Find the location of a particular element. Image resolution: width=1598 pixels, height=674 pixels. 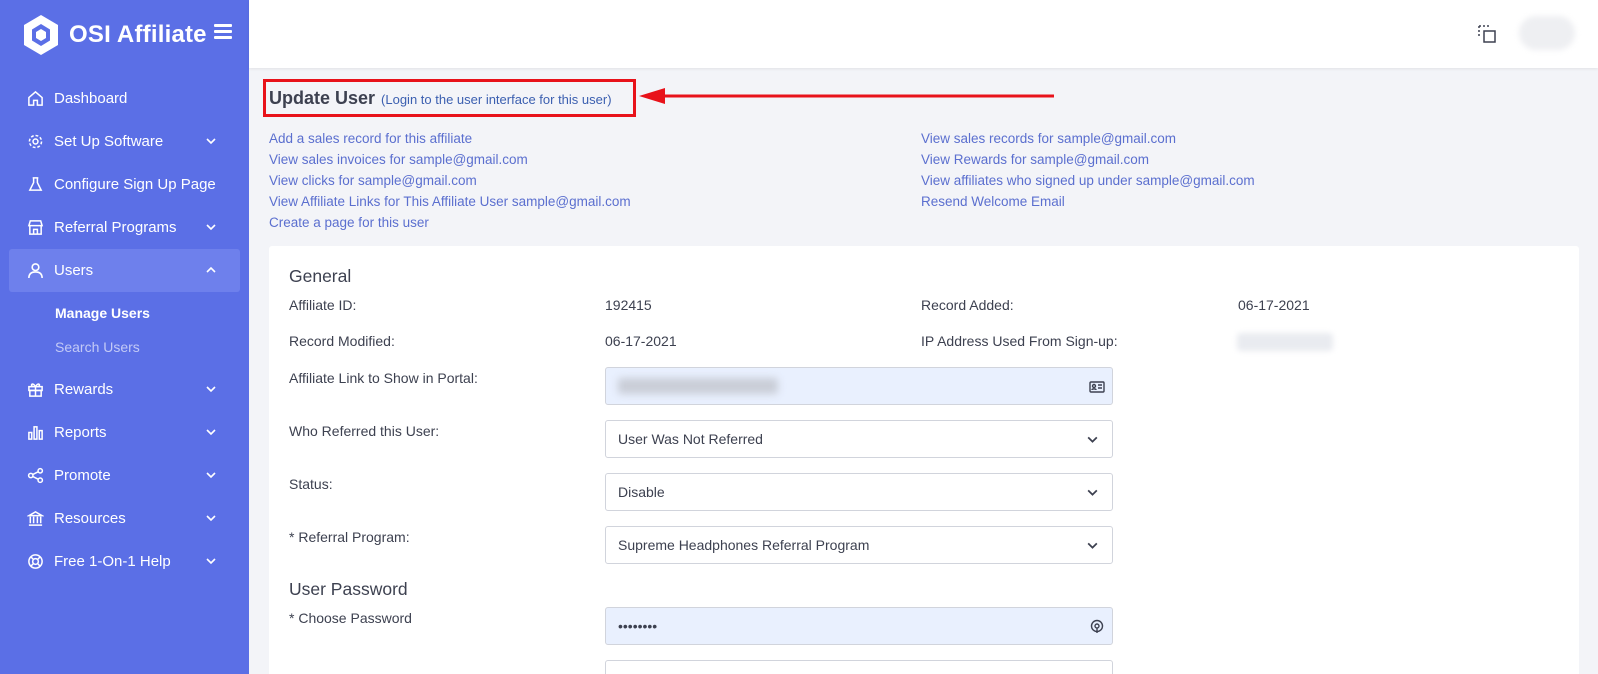

home-icon is located at coordinates (35, 99).